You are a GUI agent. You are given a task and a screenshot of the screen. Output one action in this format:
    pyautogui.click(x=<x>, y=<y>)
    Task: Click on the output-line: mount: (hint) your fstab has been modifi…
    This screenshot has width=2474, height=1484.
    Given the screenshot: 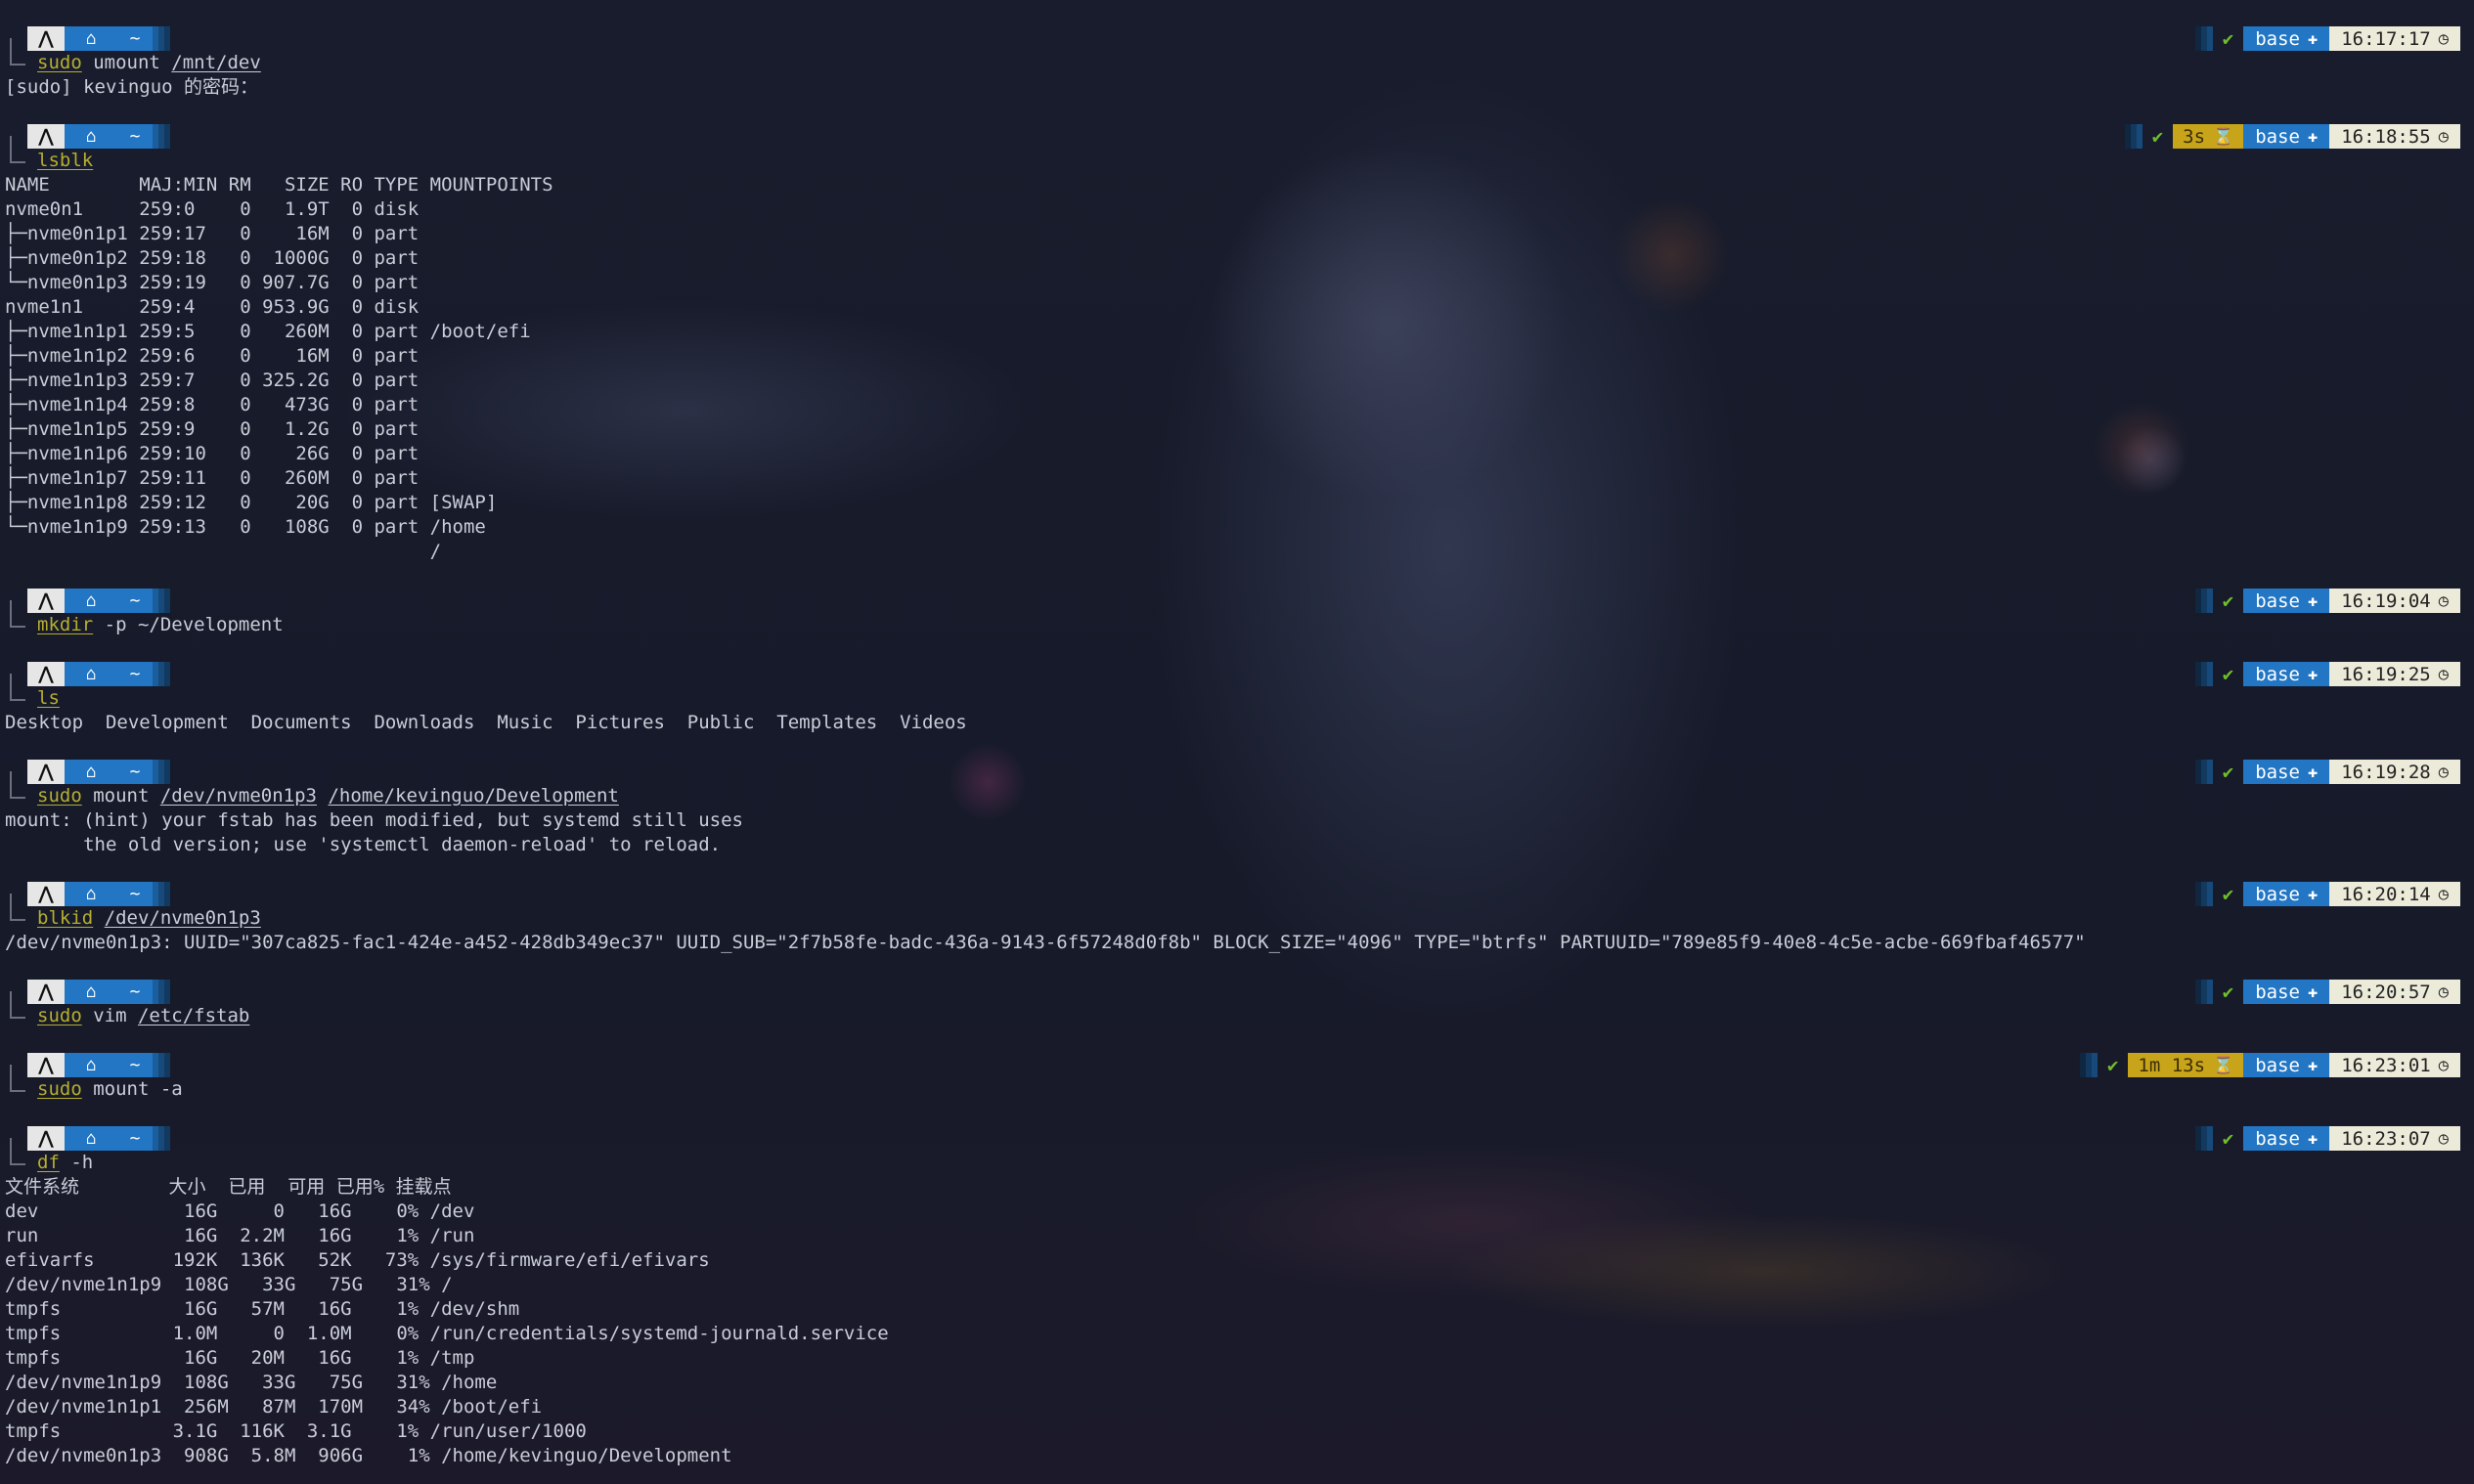 What is the action you would take?
    pyautogui.click(x=374, y=820)
    